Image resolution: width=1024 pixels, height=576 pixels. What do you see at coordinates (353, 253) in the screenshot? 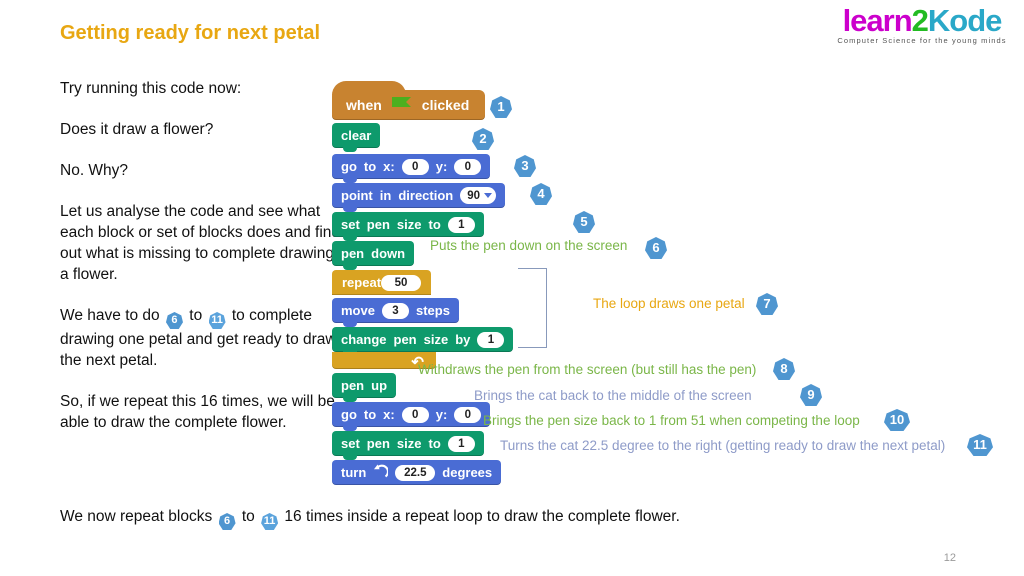
I see `pendown-word-pen: pen` at bounding box center [353, 253].